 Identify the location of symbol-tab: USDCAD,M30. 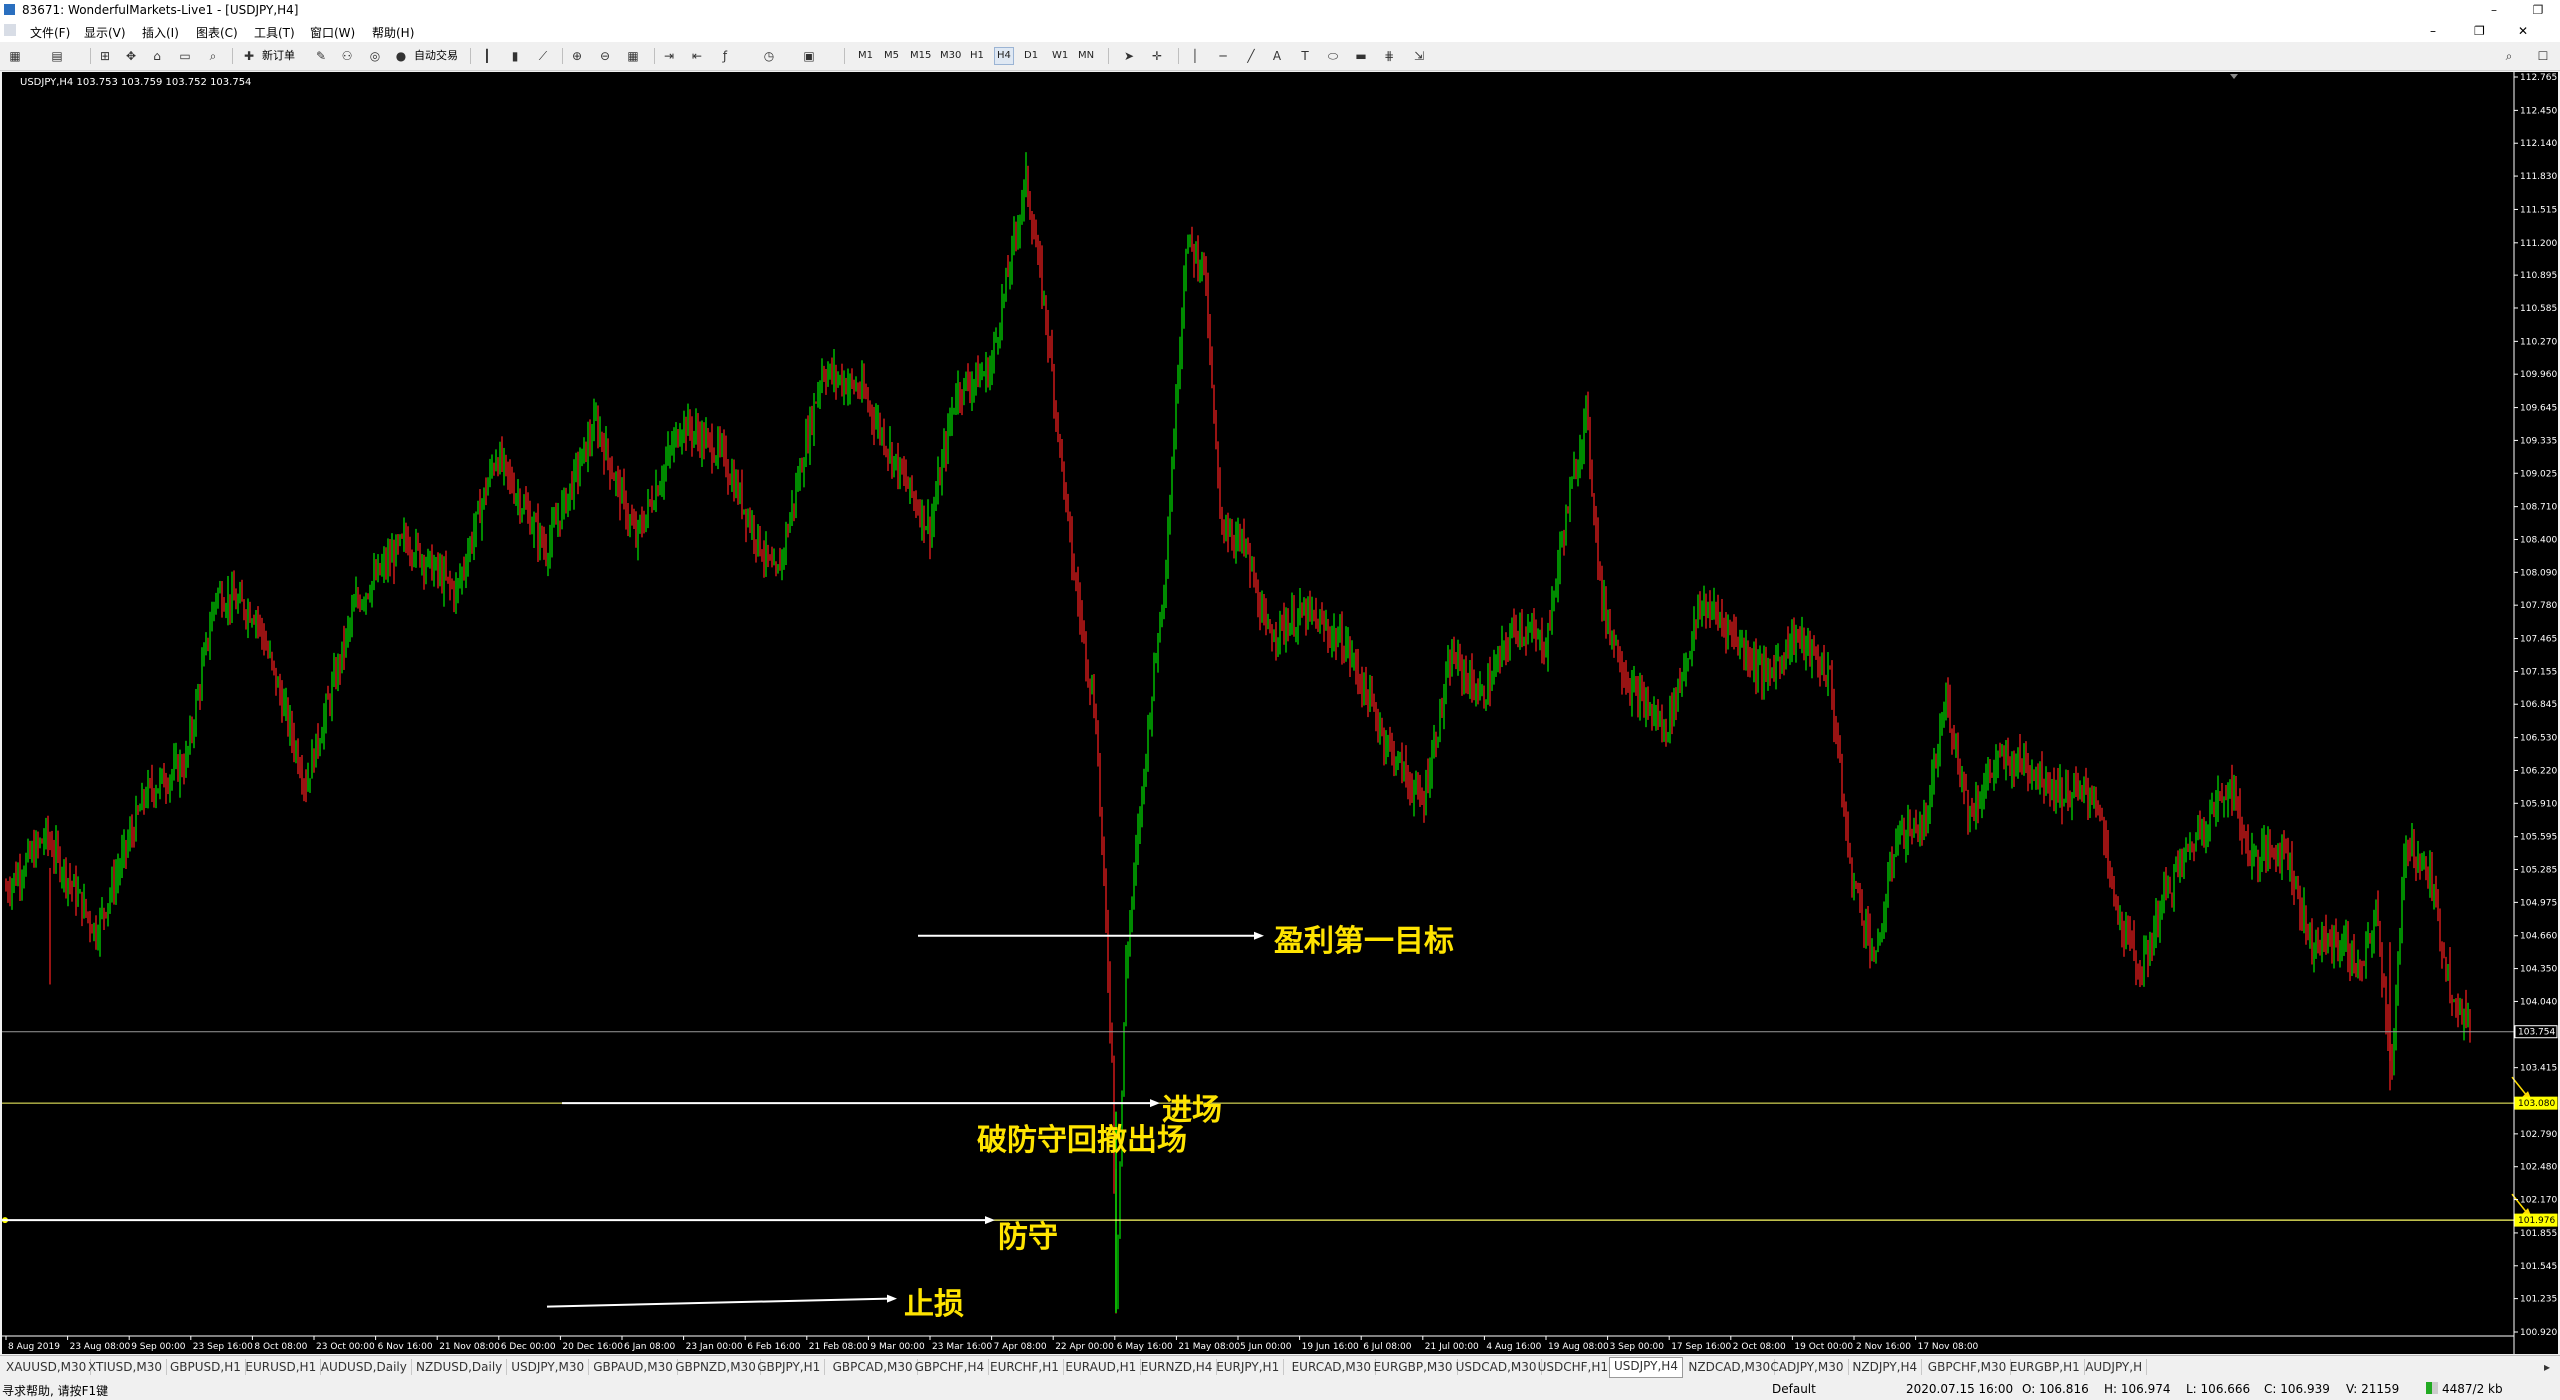
(1497, 1367).